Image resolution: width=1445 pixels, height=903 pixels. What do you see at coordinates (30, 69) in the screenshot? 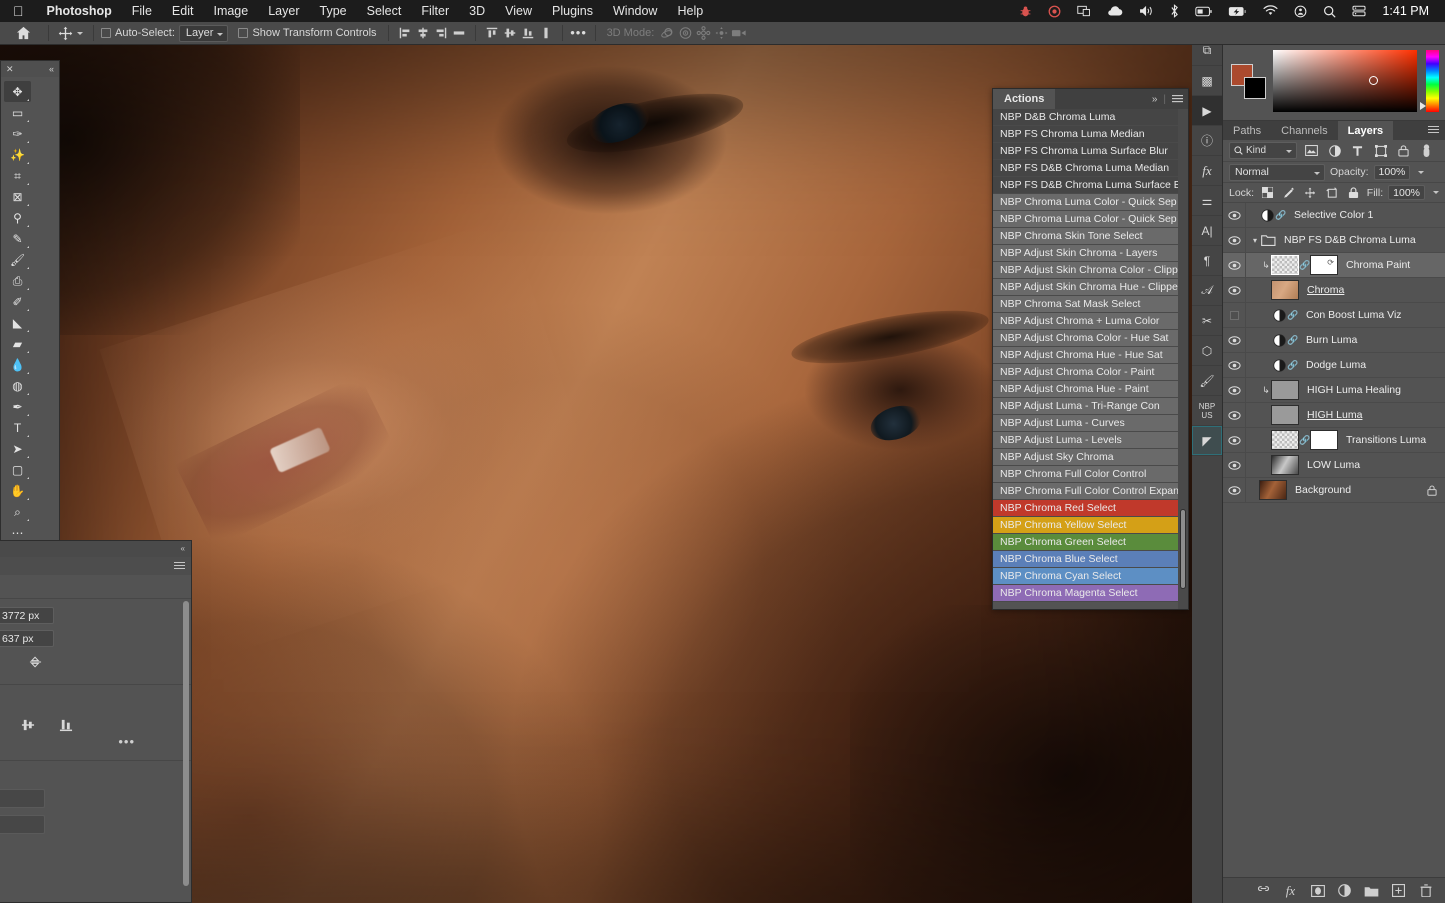
I see `tools-panel-header: ✕ «` at bounding box center [30, 69].